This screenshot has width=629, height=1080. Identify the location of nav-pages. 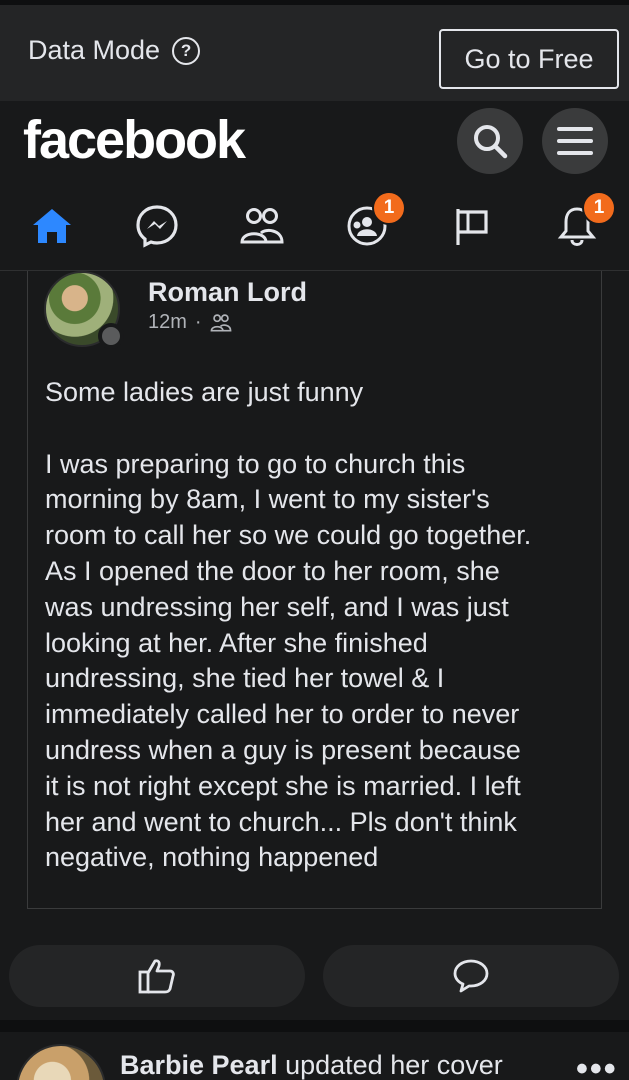
(472, 226).